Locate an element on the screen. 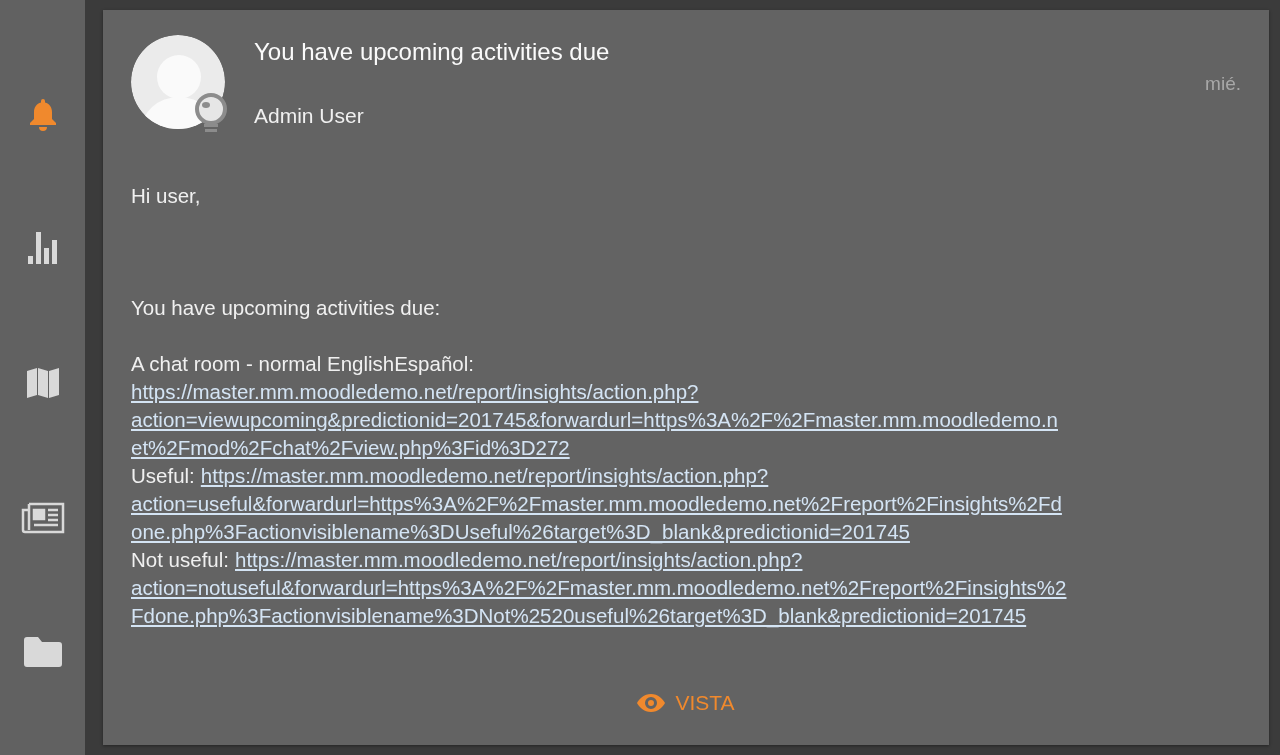 The width and height of the screenshot is (1280, 755). link-label: Not useful: is located at coordinates (180, 559).